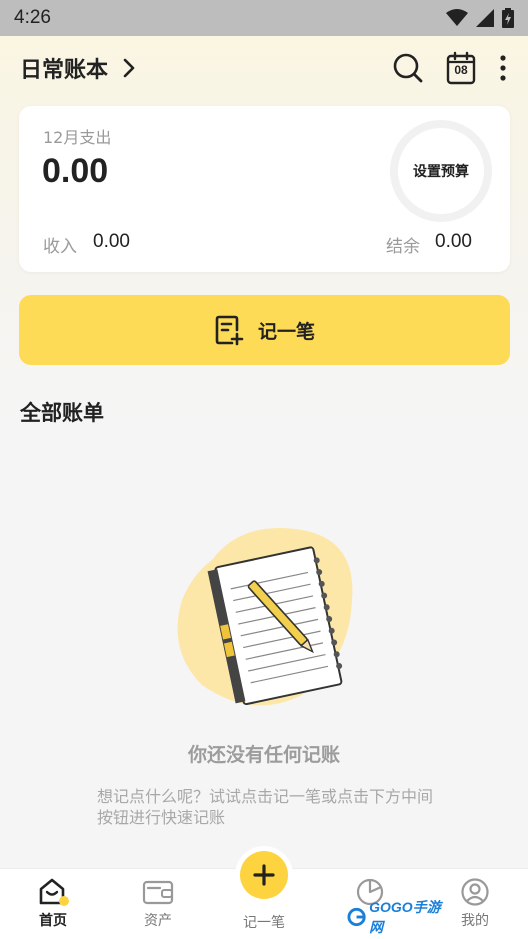  I want to click on budget-ring: 设置预算, so click(441, 171).